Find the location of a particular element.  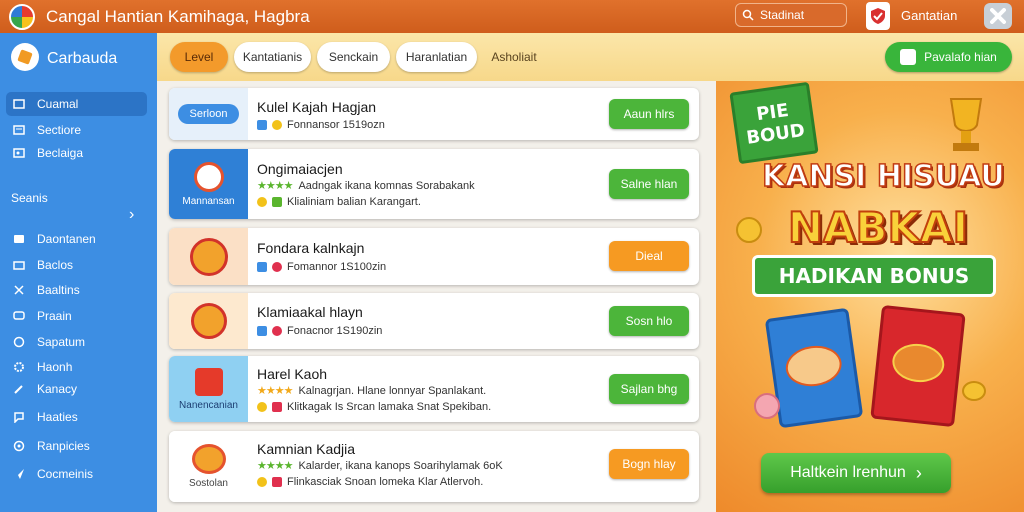

sidebar-section-label: Seanis is located at coordinates (29, 198).